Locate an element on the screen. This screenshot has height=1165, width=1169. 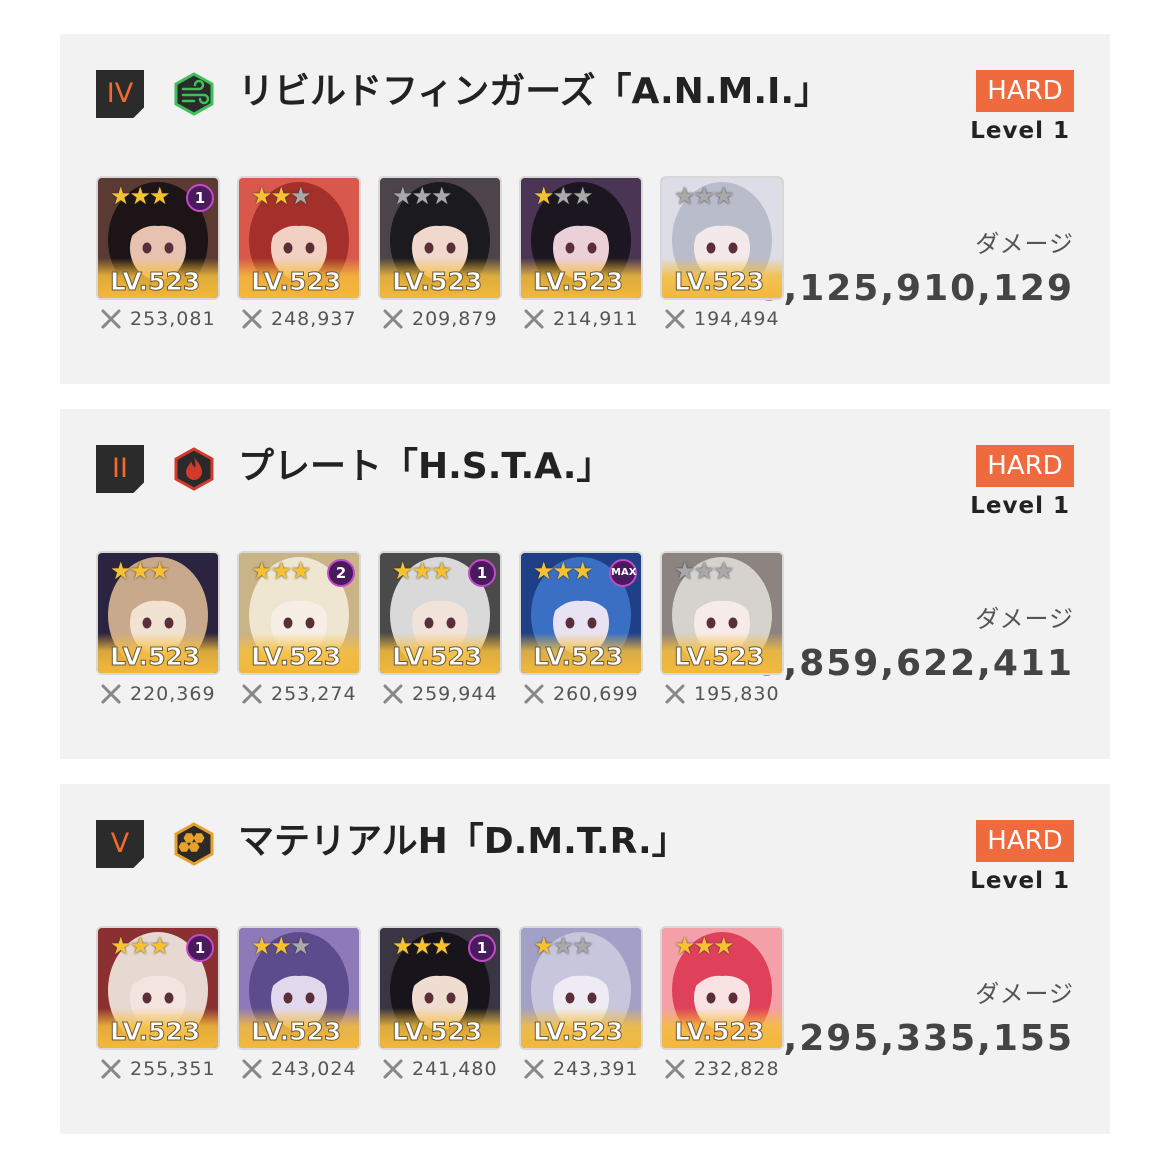
combat-power-value: 243,391 is located at coordinates (596, 1069).